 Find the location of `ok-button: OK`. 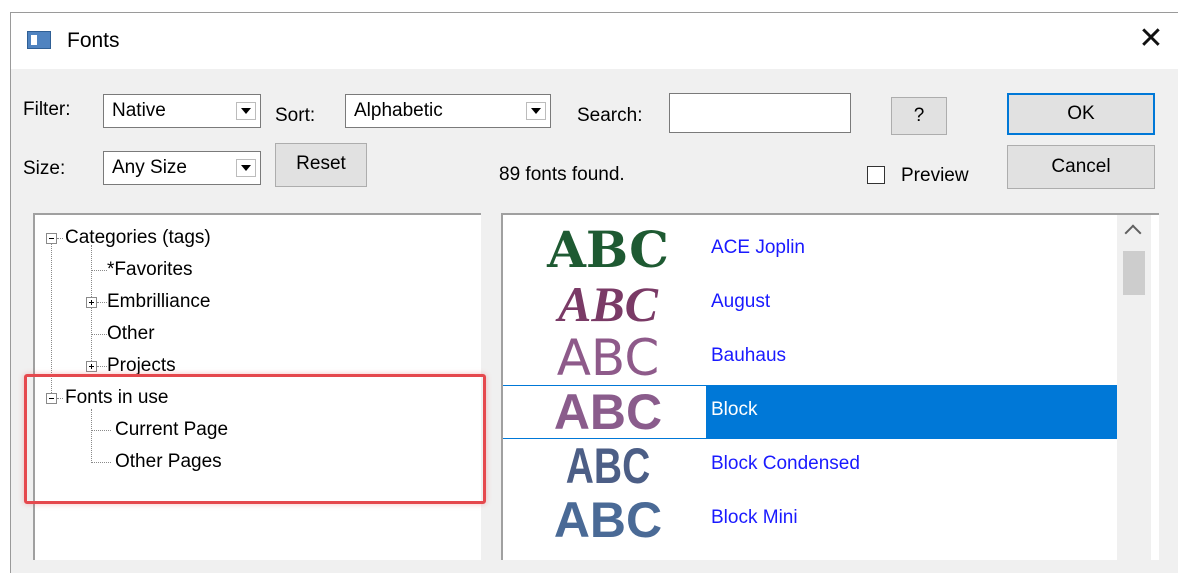

ok-button: OK is located at coordinates (1081, 114).